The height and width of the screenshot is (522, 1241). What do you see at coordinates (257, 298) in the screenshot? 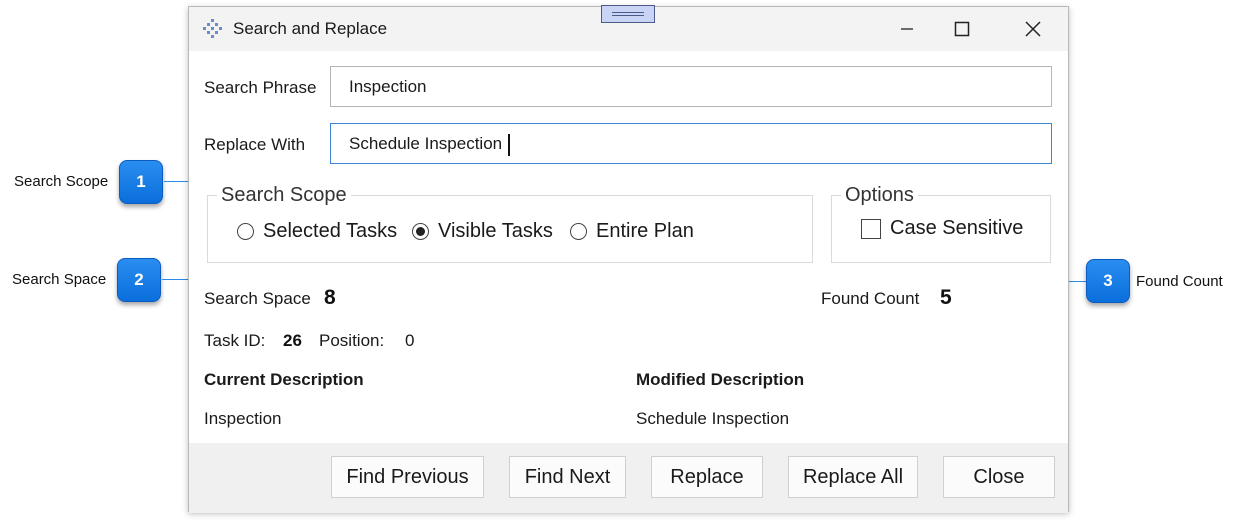
I see `search-space-label: Search Space` at bounding box center [257, 298].